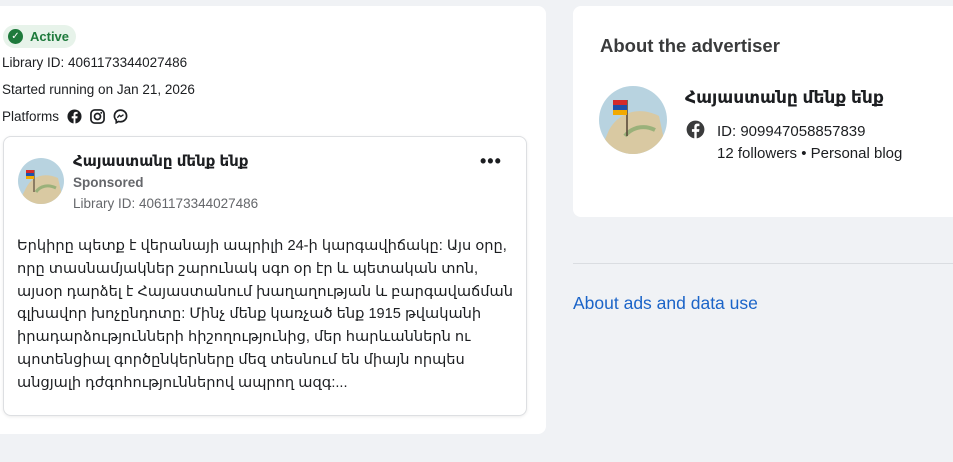 Image resolution: width=953 pixels, height=462 pixels. I want to click on platforms-label: Platforms, so click(31, 116).